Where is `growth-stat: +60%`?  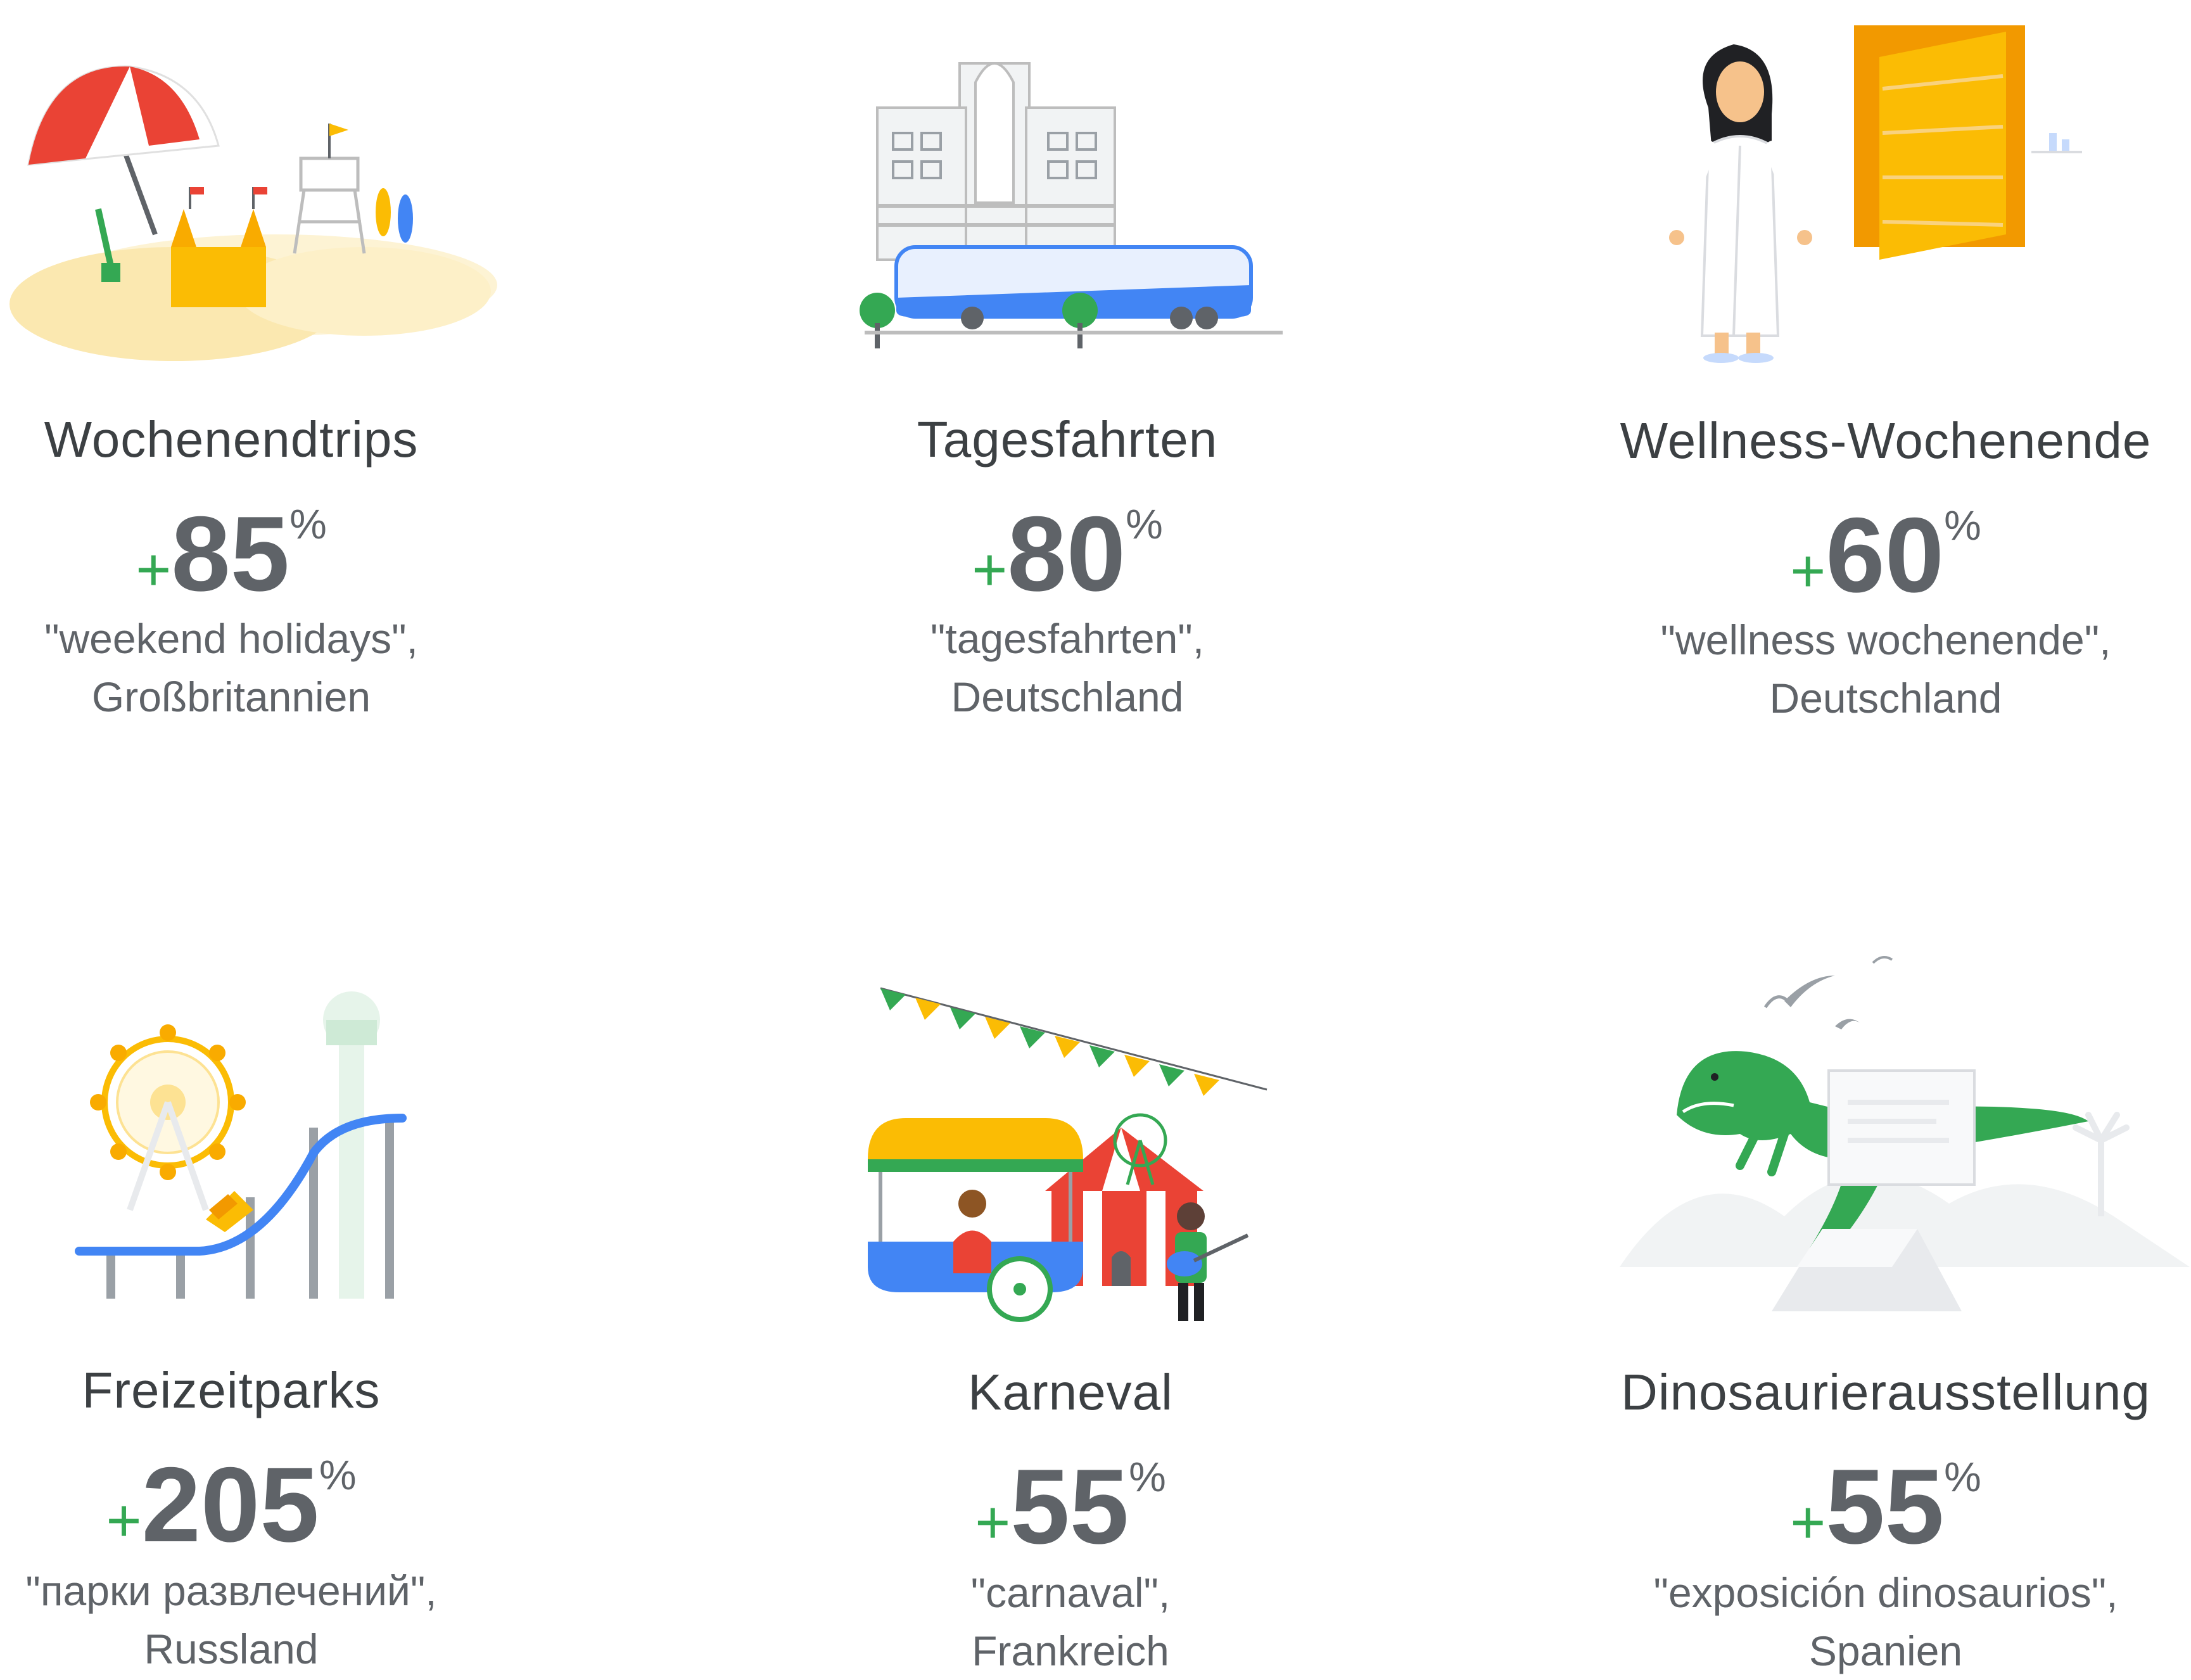 growth-stat: +60% is located at coordinates (1864, 555).